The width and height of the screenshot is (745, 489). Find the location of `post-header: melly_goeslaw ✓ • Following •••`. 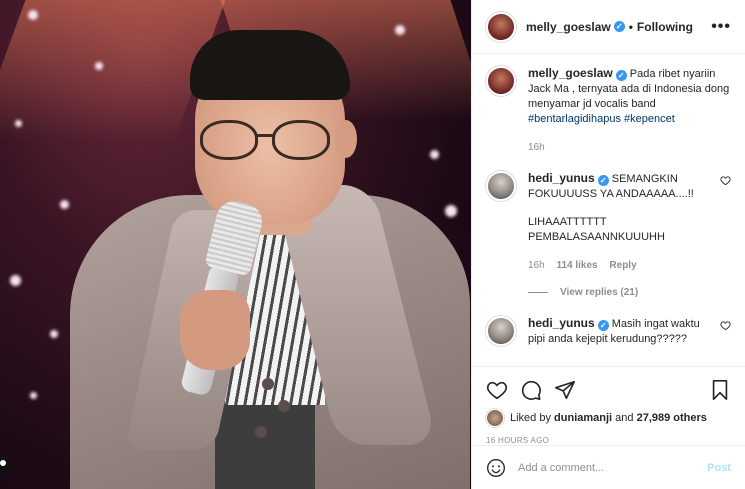

post-header: melly_goeslaw ✓ • Following ••• is located at coordinates (608, 27).